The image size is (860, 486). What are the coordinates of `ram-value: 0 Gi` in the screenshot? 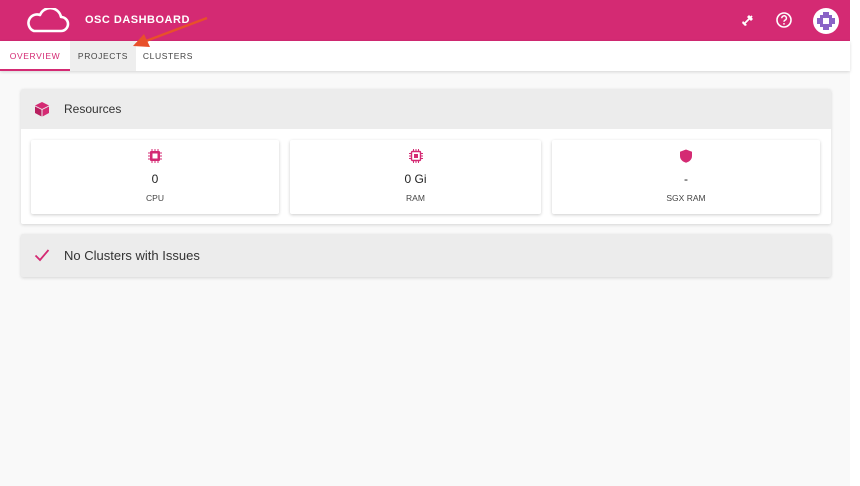 It's located at (415, 179).